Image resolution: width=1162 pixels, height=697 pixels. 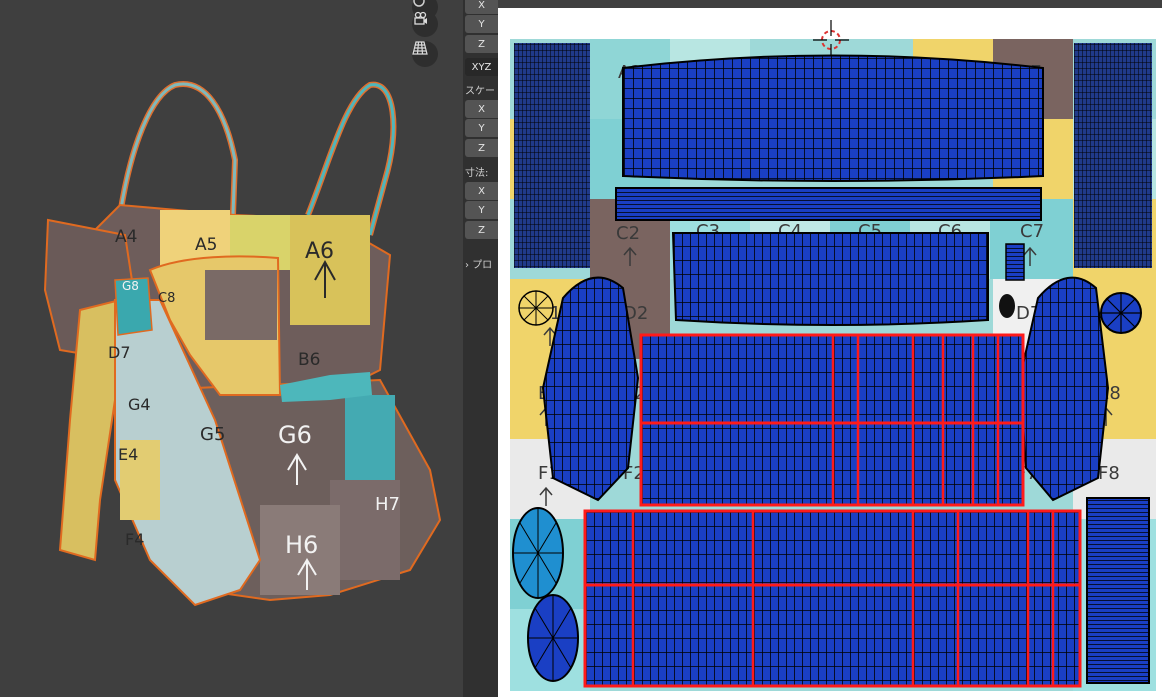 What do you see at coordinates (139, 404) in the screenshot?
I see `label-g4: G4` at bounding box center [139, 404].